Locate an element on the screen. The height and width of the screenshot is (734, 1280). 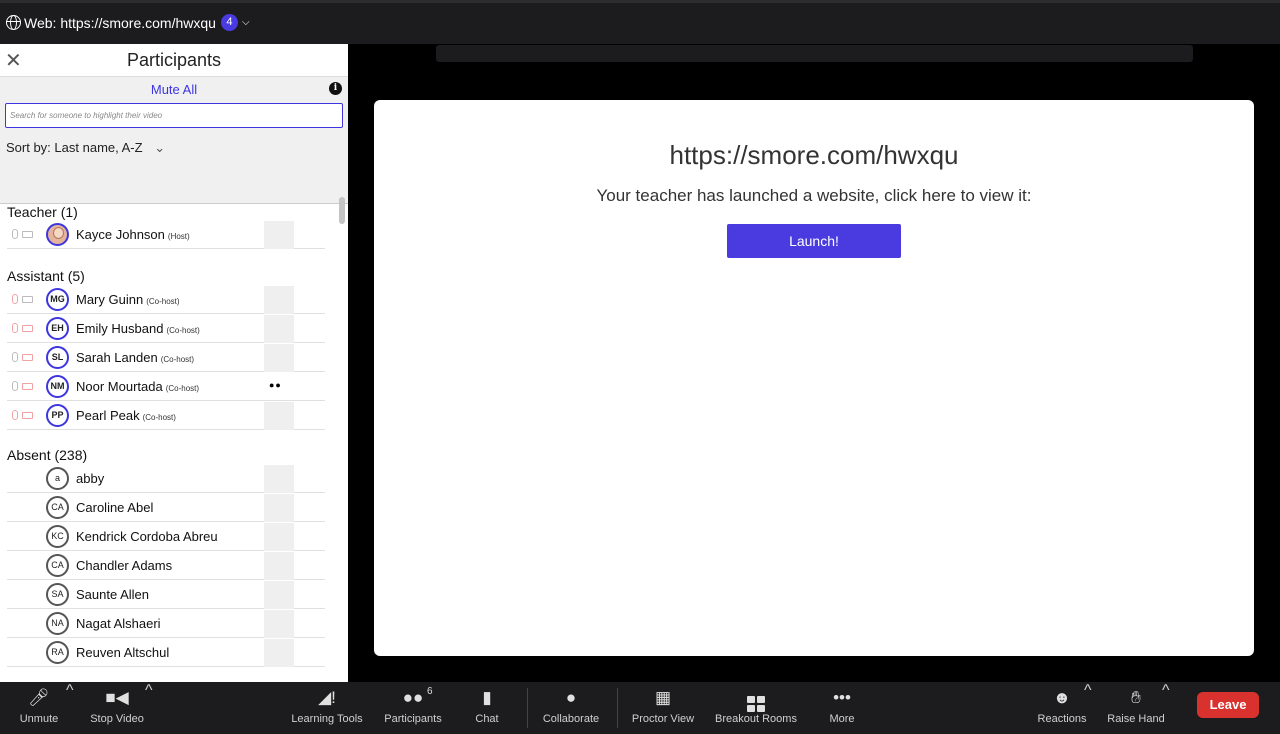
audio-options-caret: ^ is located at coordinates (70, 708).